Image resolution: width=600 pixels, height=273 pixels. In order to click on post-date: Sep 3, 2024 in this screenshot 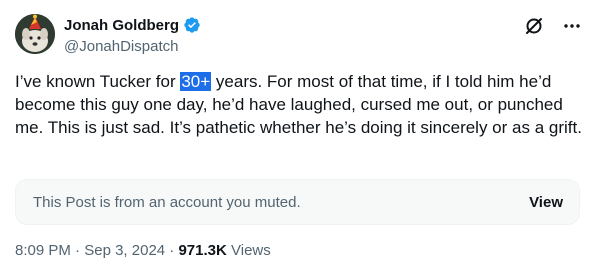, I will do `click(124, 250)`.